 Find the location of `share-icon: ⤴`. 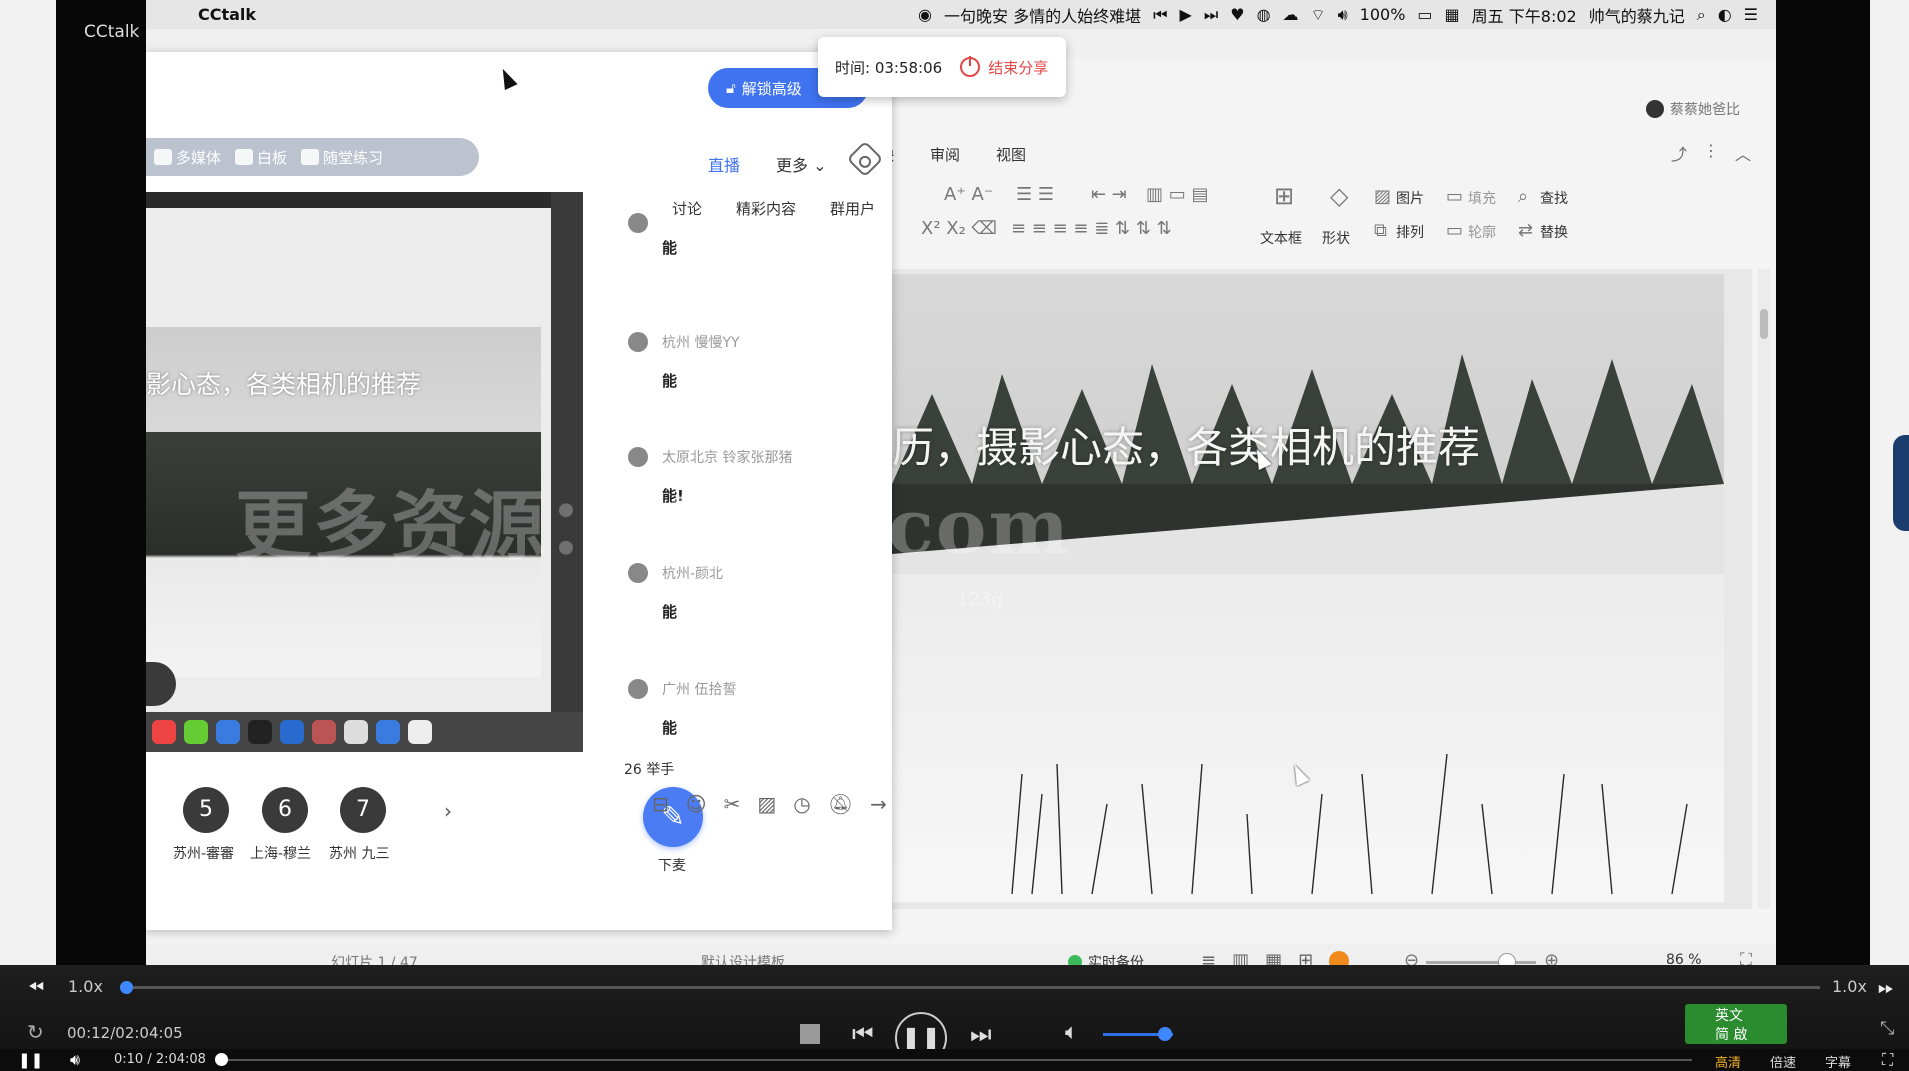

share-icon: ⤴ is located at coordinates (1679, 153).